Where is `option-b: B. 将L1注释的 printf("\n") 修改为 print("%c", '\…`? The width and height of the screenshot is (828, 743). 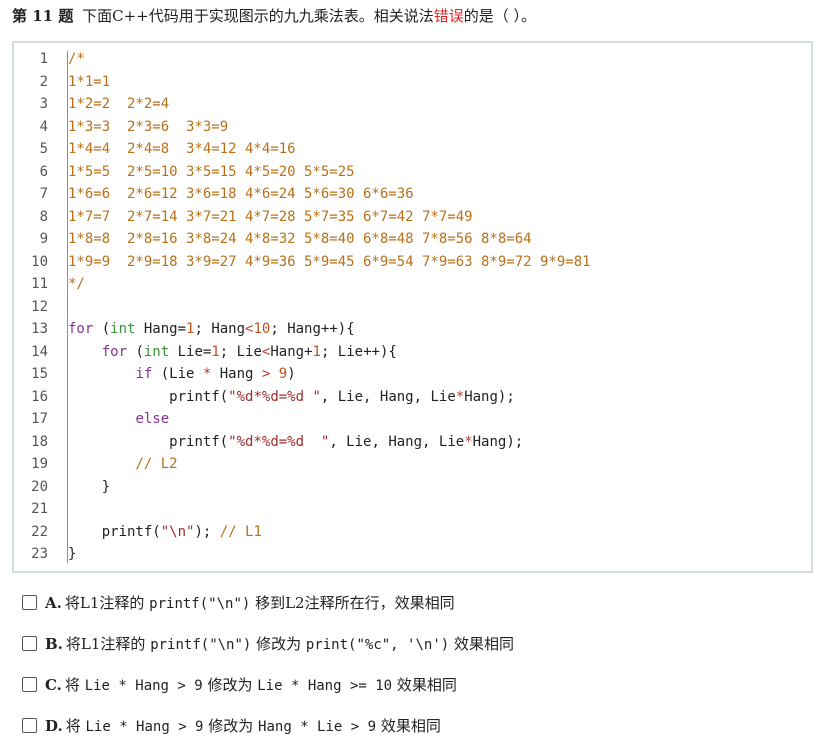 option-b: B. 将L1注释的 printf("\n") 修改为 print("%c", '\… is located at coordinates (268, 644).